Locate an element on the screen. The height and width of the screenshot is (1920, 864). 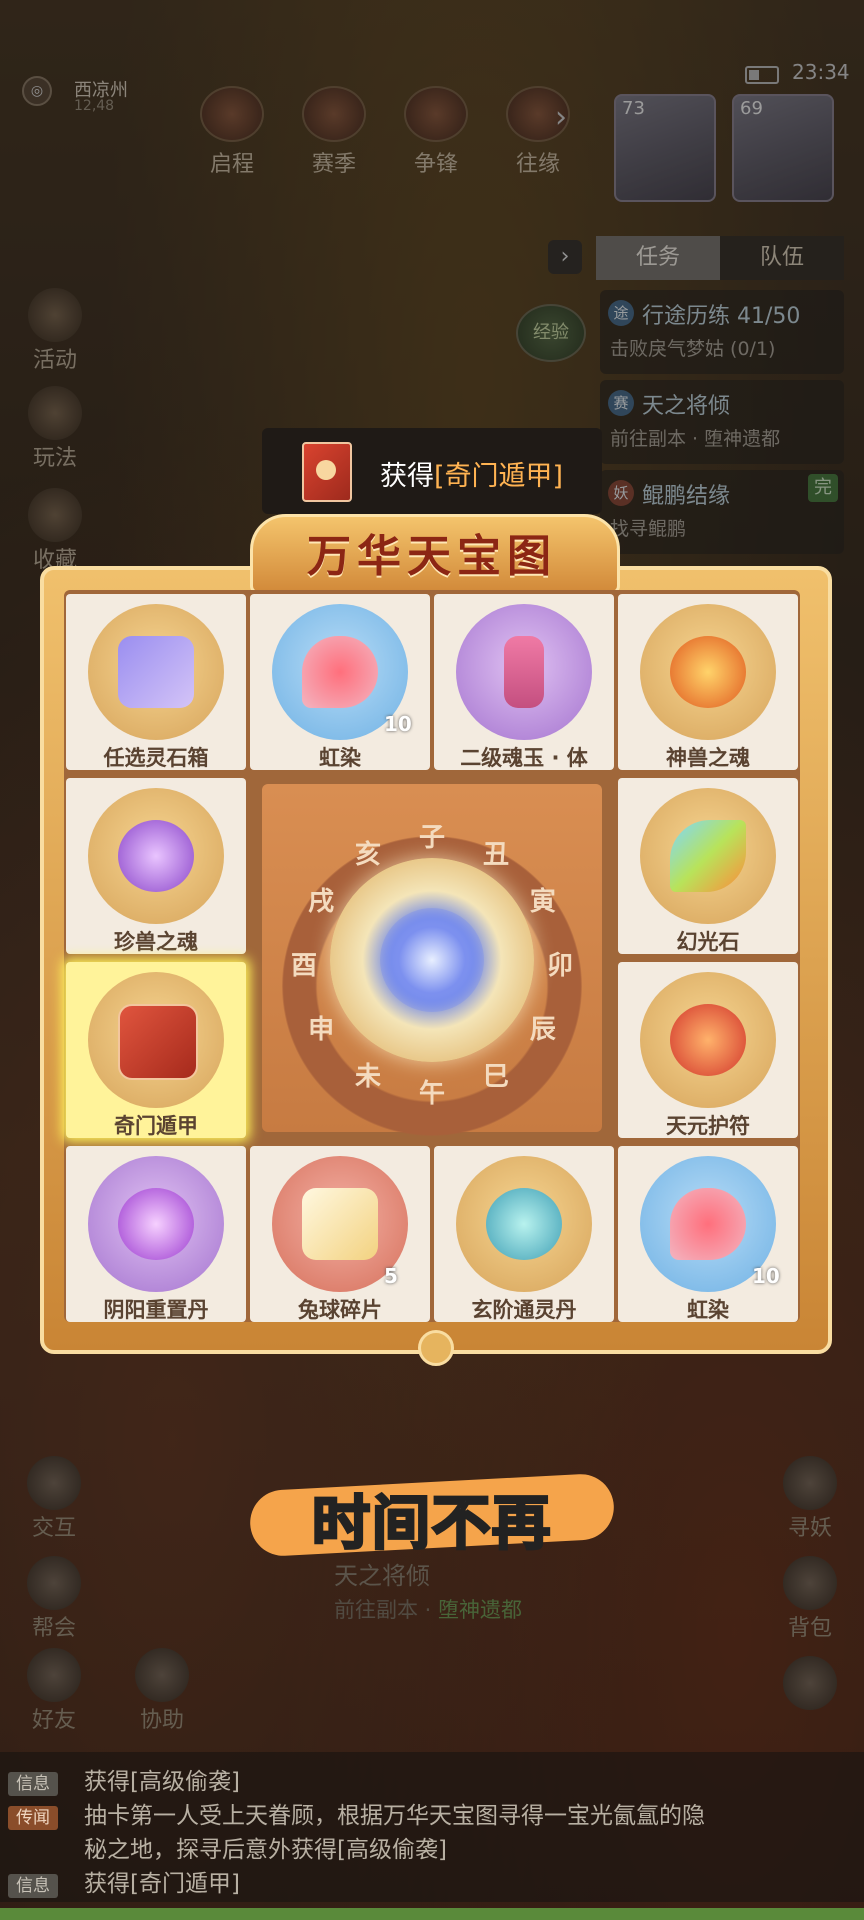
video-caption: 时间不再 is located at coordinates (431, 1523).